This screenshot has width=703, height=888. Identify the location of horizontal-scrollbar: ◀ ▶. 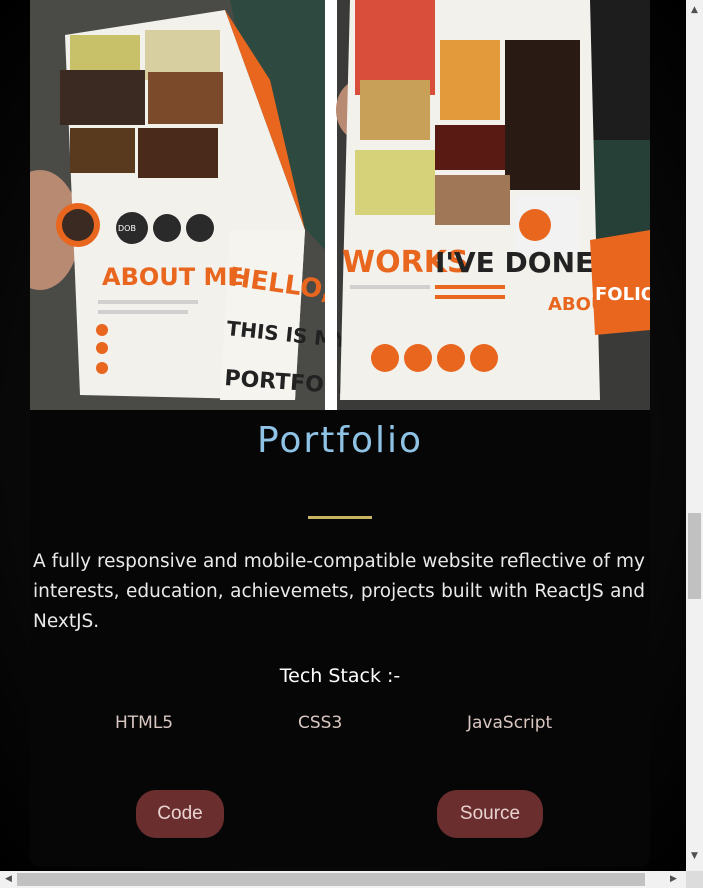
(343, 879).